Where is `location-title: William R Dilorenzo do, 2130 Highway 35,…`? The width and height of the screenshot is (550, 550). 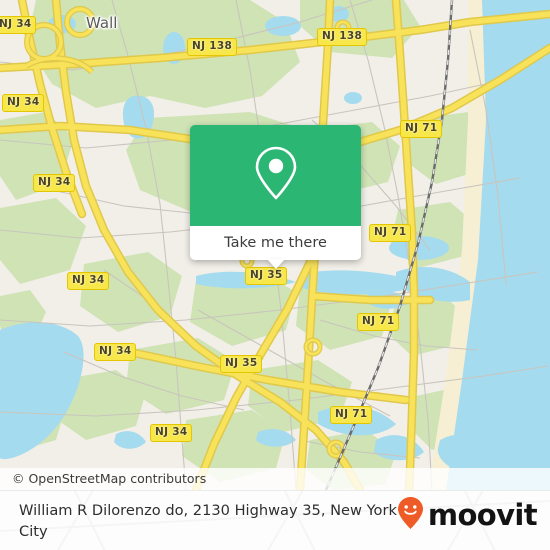
location-title: William R Dilorenzo do, 2130 Highway 35,… is located at coordinates (208, 521).